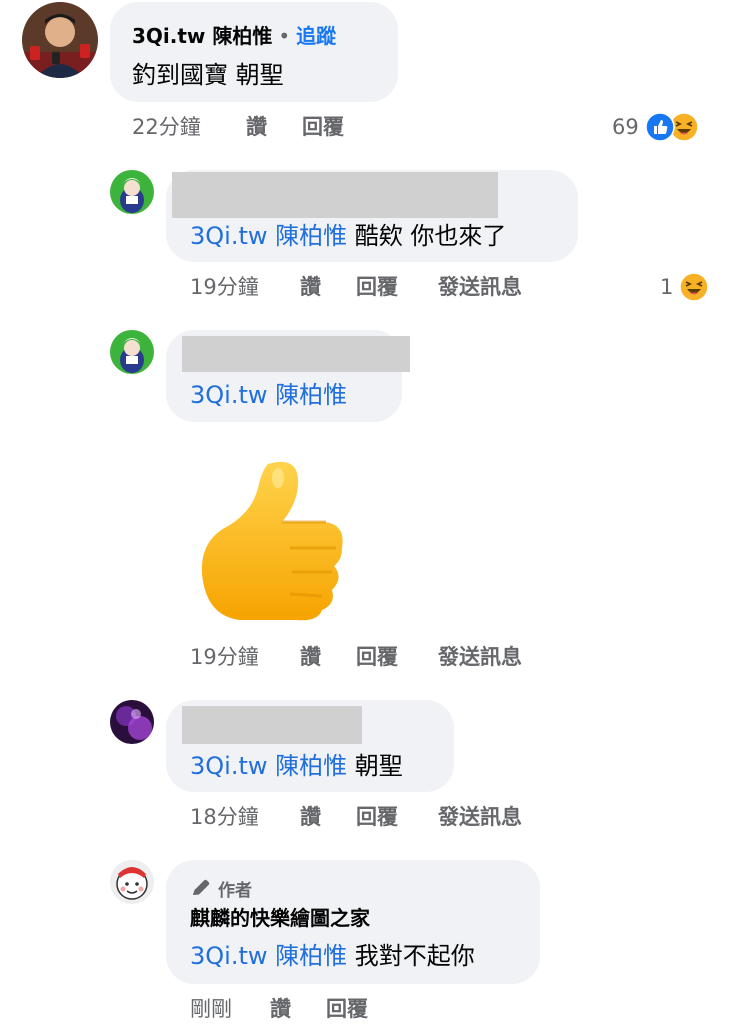 The width and height of the screenshot is (734, 1024). Describe the element at coordinates (667, 287) in the screenshot. I see `reaction-count: 1` at that location.